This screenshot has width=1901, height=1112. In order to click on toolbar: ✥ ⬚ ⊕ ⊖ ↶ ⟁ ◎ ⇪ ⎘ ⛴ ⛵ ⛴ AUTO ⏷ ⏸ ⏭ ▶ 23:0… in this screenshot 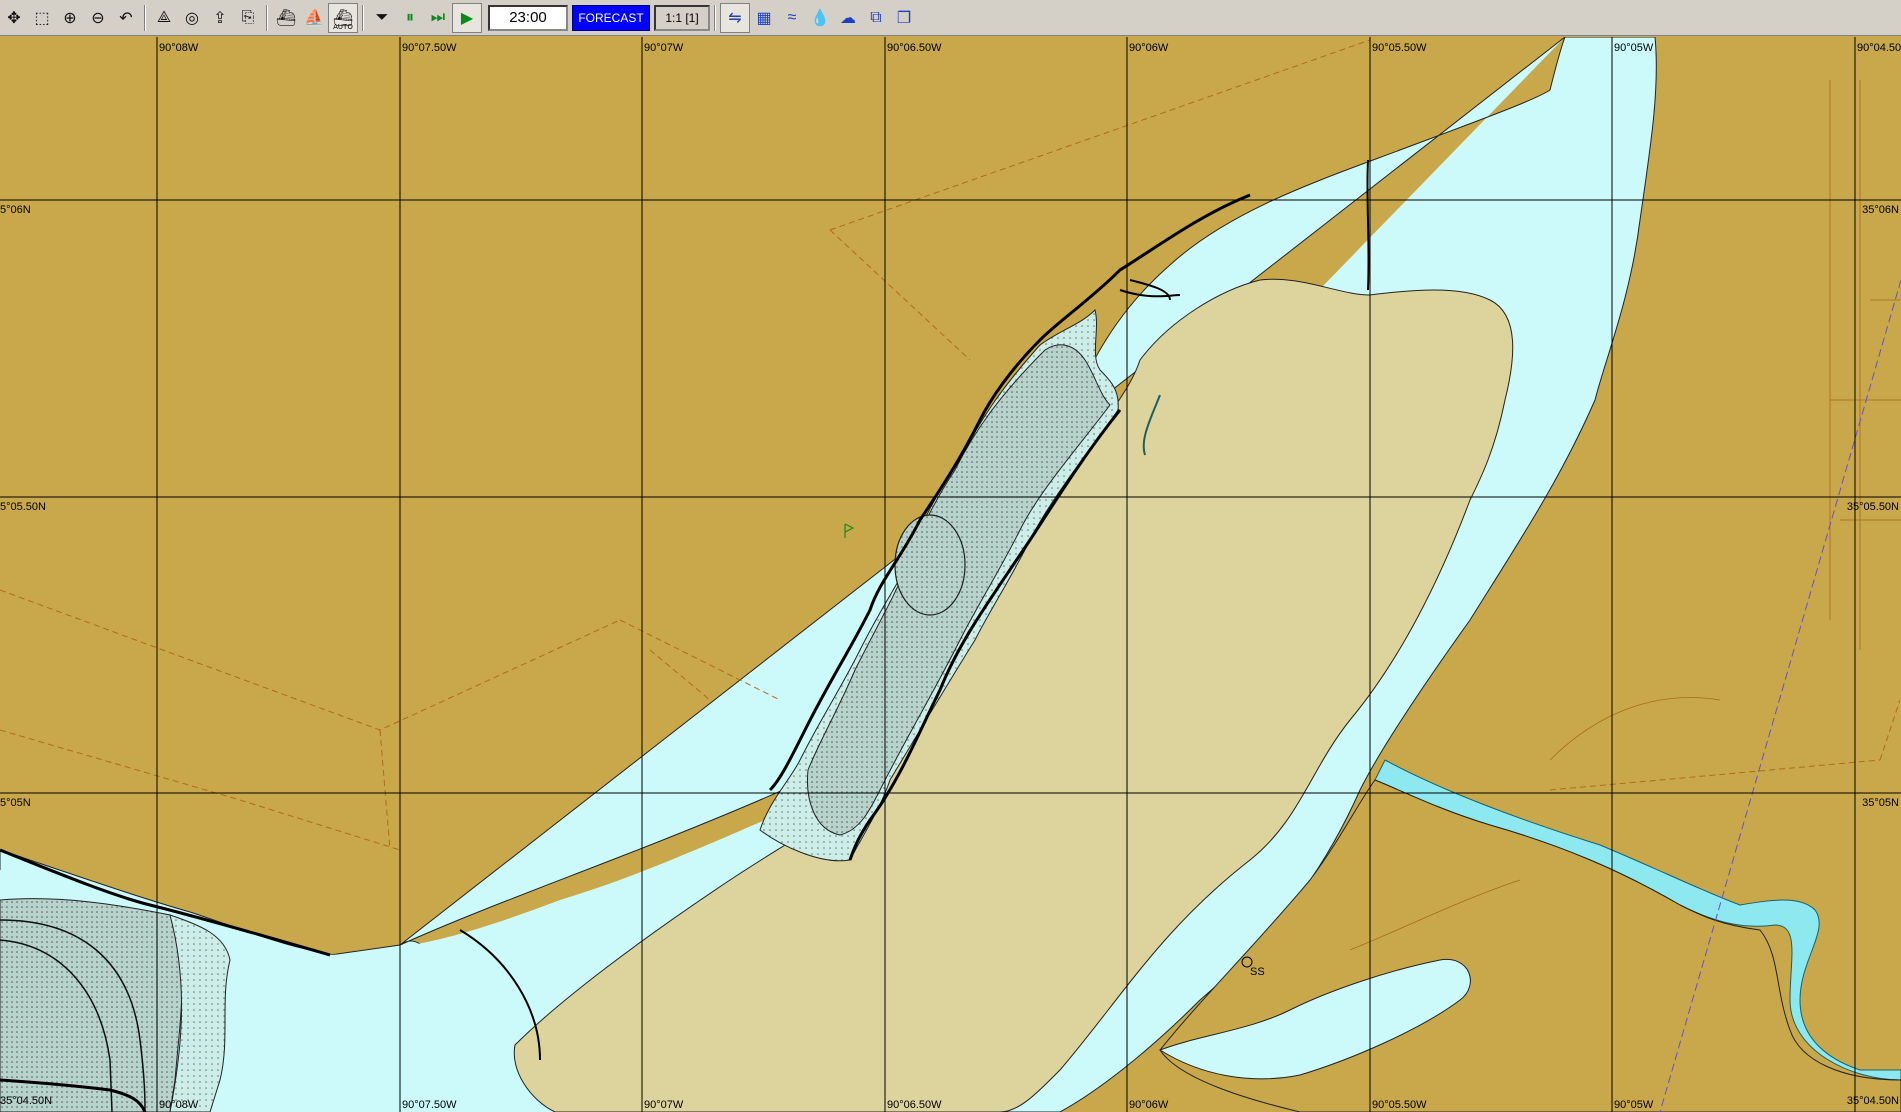, I will do `click(950, 18)`.